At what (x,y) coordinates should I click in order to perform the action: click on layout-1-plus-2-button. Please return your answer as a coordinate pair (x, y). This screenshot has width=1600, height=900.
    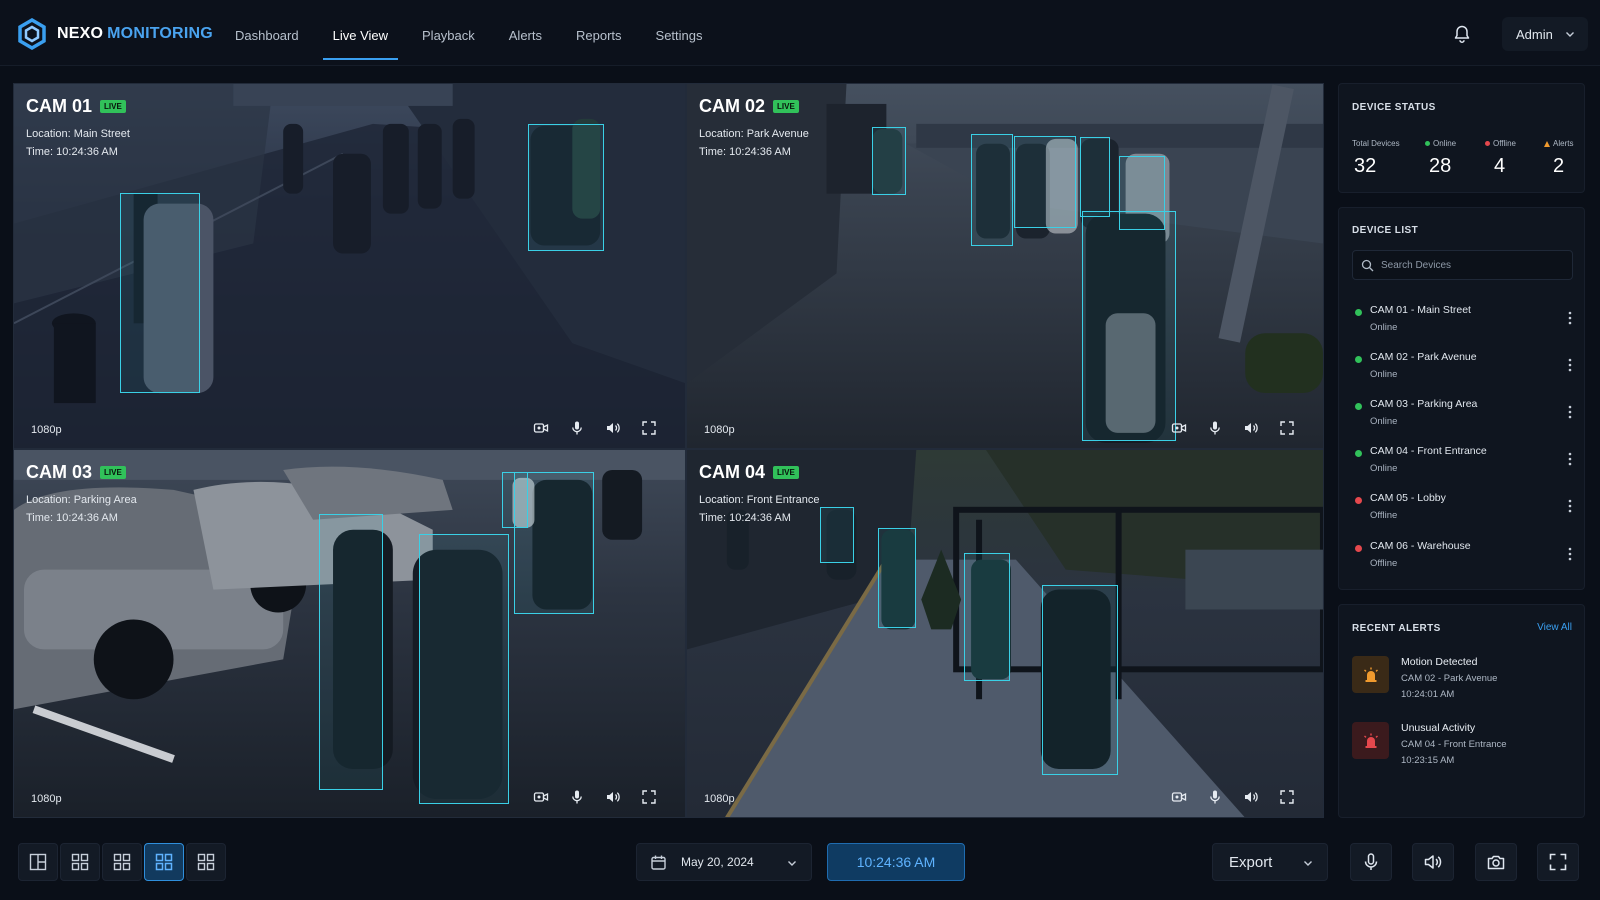
    Looking at the image, I should click on (38, 862).